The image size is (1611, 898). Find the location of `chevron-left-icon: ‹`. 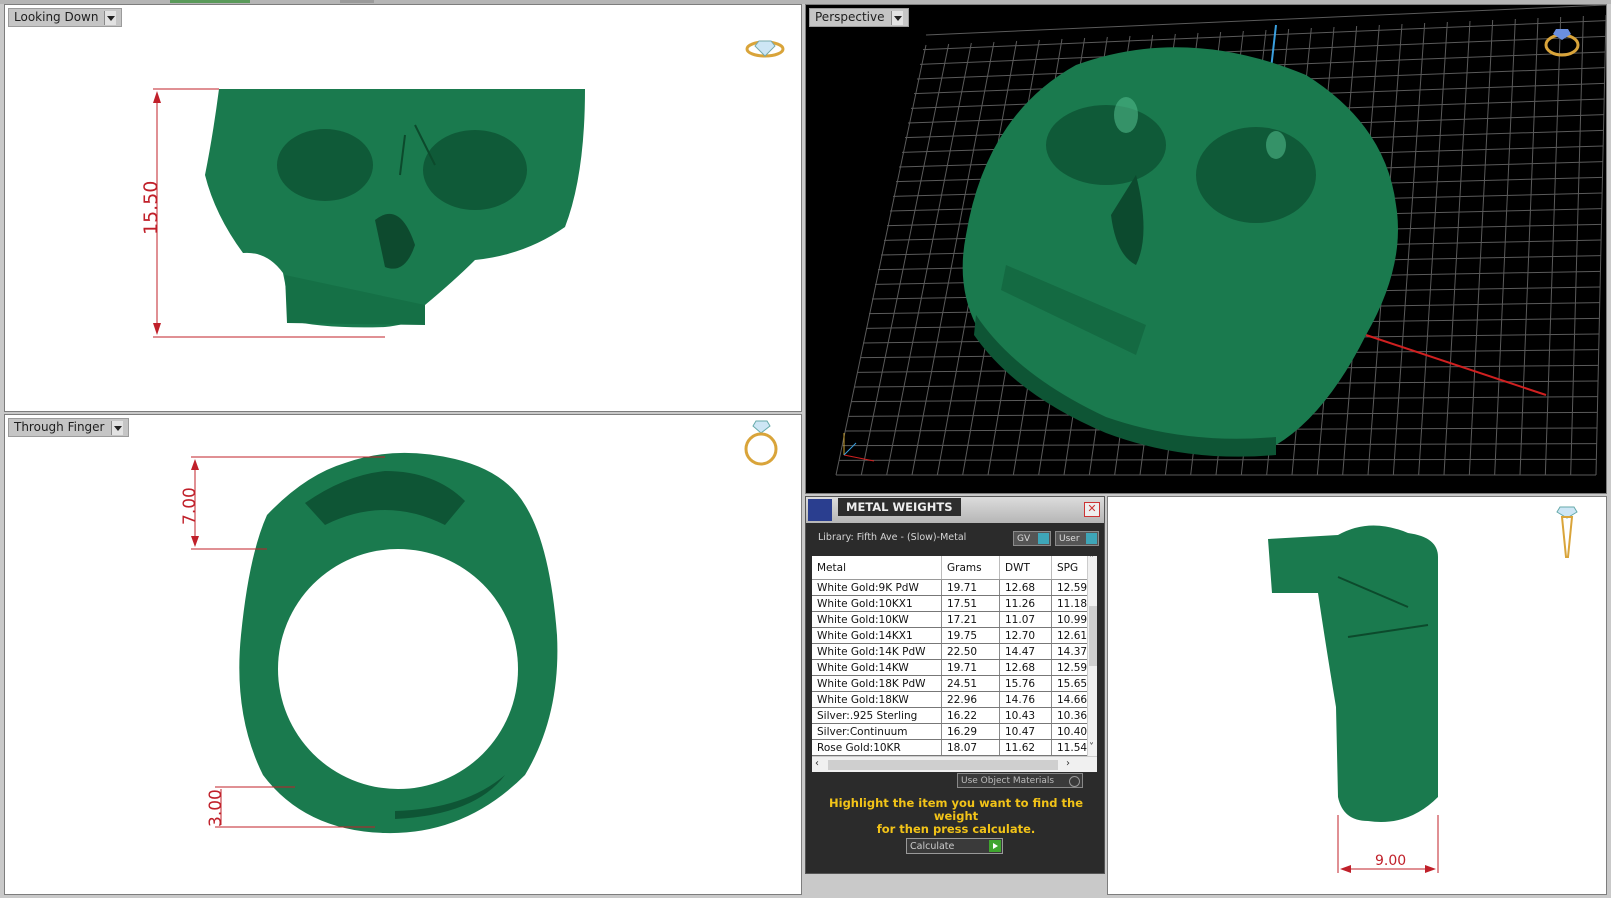

chevron-left-icon: ‹ is located at coordinates (817, 763).